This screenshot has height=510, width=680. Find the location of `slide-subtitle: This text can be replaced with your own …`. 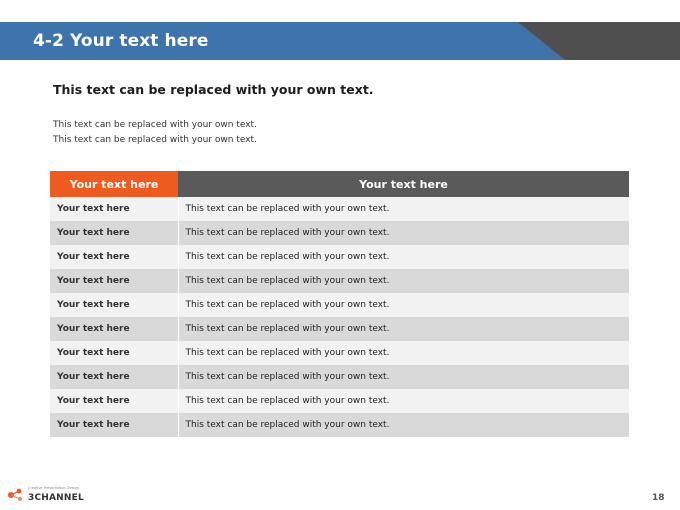

slide-subtitle: This text can be replaced with your own … is located at coordinates (213, 89).